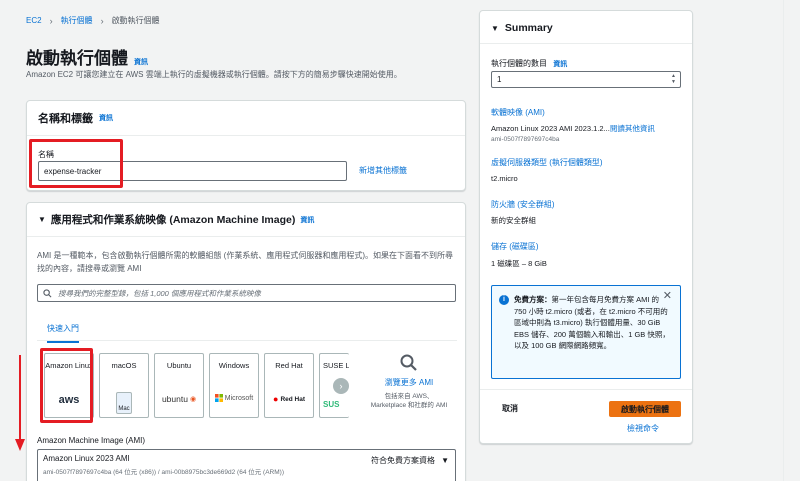 This screenshot has width=800, height=481. What do you see at coordinates (403, 460) in the screenshot?
I see `free-tier-badge: 符合免費方案資格` at bounding box center [403, 460].